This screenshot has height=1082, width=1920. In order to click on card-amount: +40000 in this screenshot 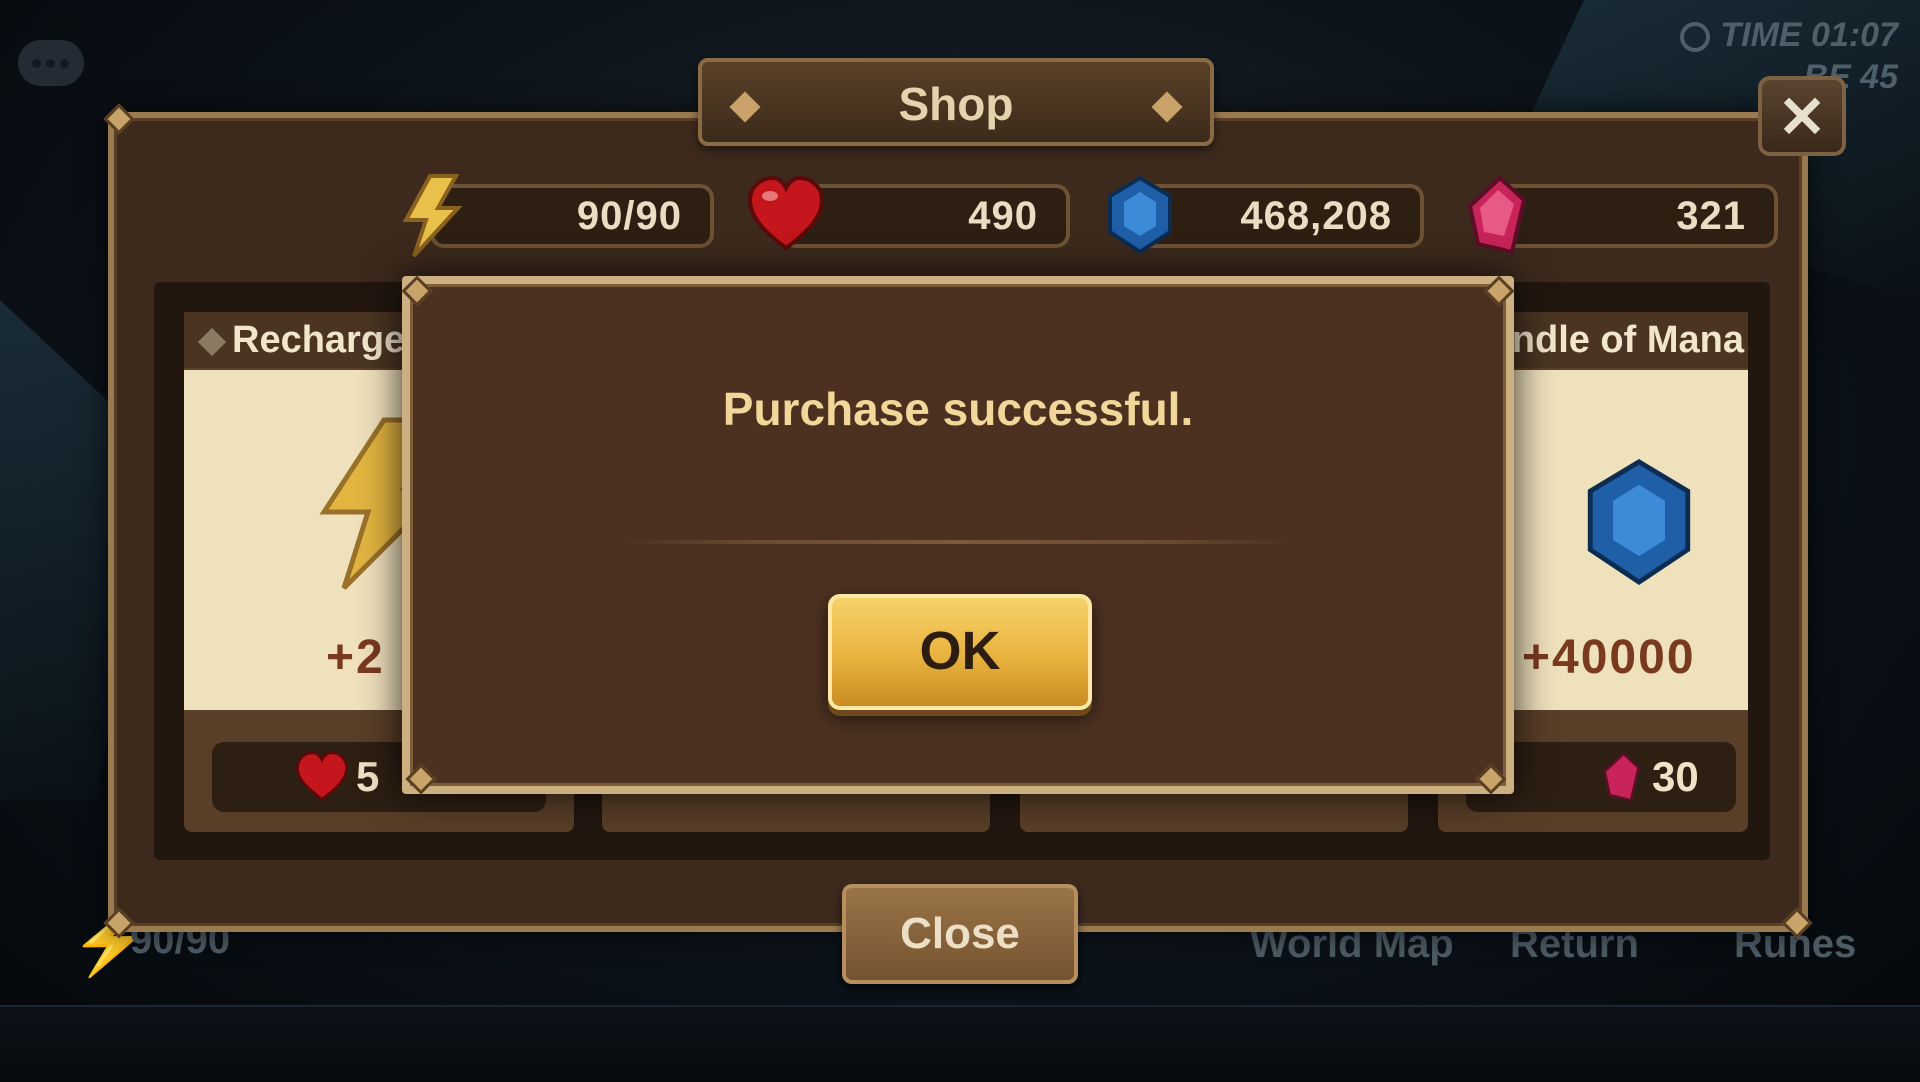, I will do `click(1609, 657)`.